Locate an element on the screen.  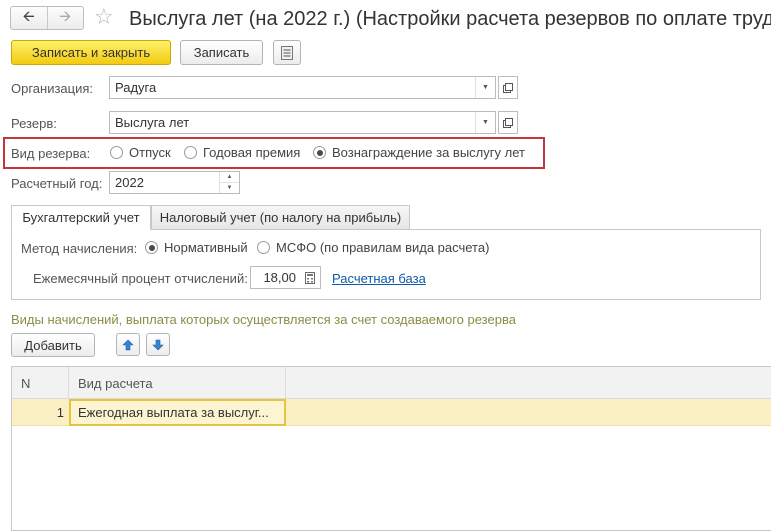
reserve-type-label: Вид резерва: is located at coordinates (51, 153).